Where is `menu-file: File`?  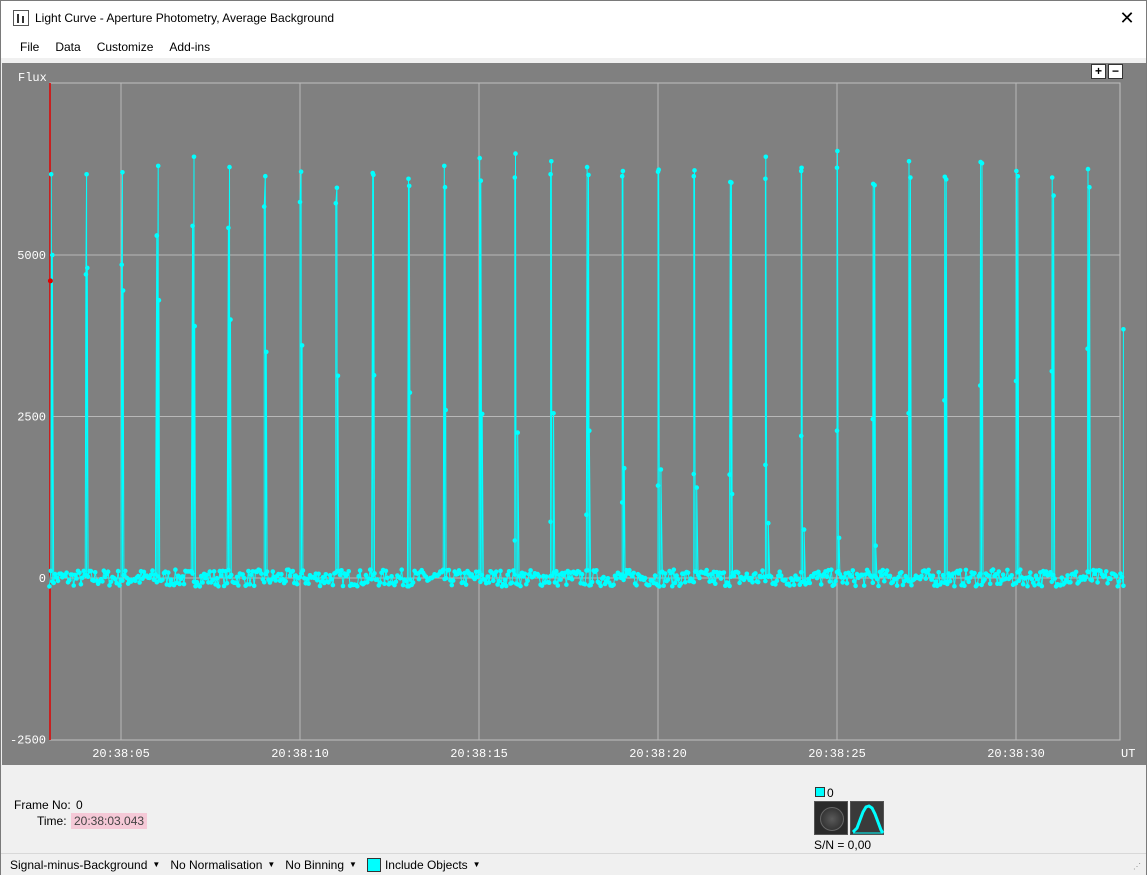
menu-file: File is located at coordinates (29, 47).